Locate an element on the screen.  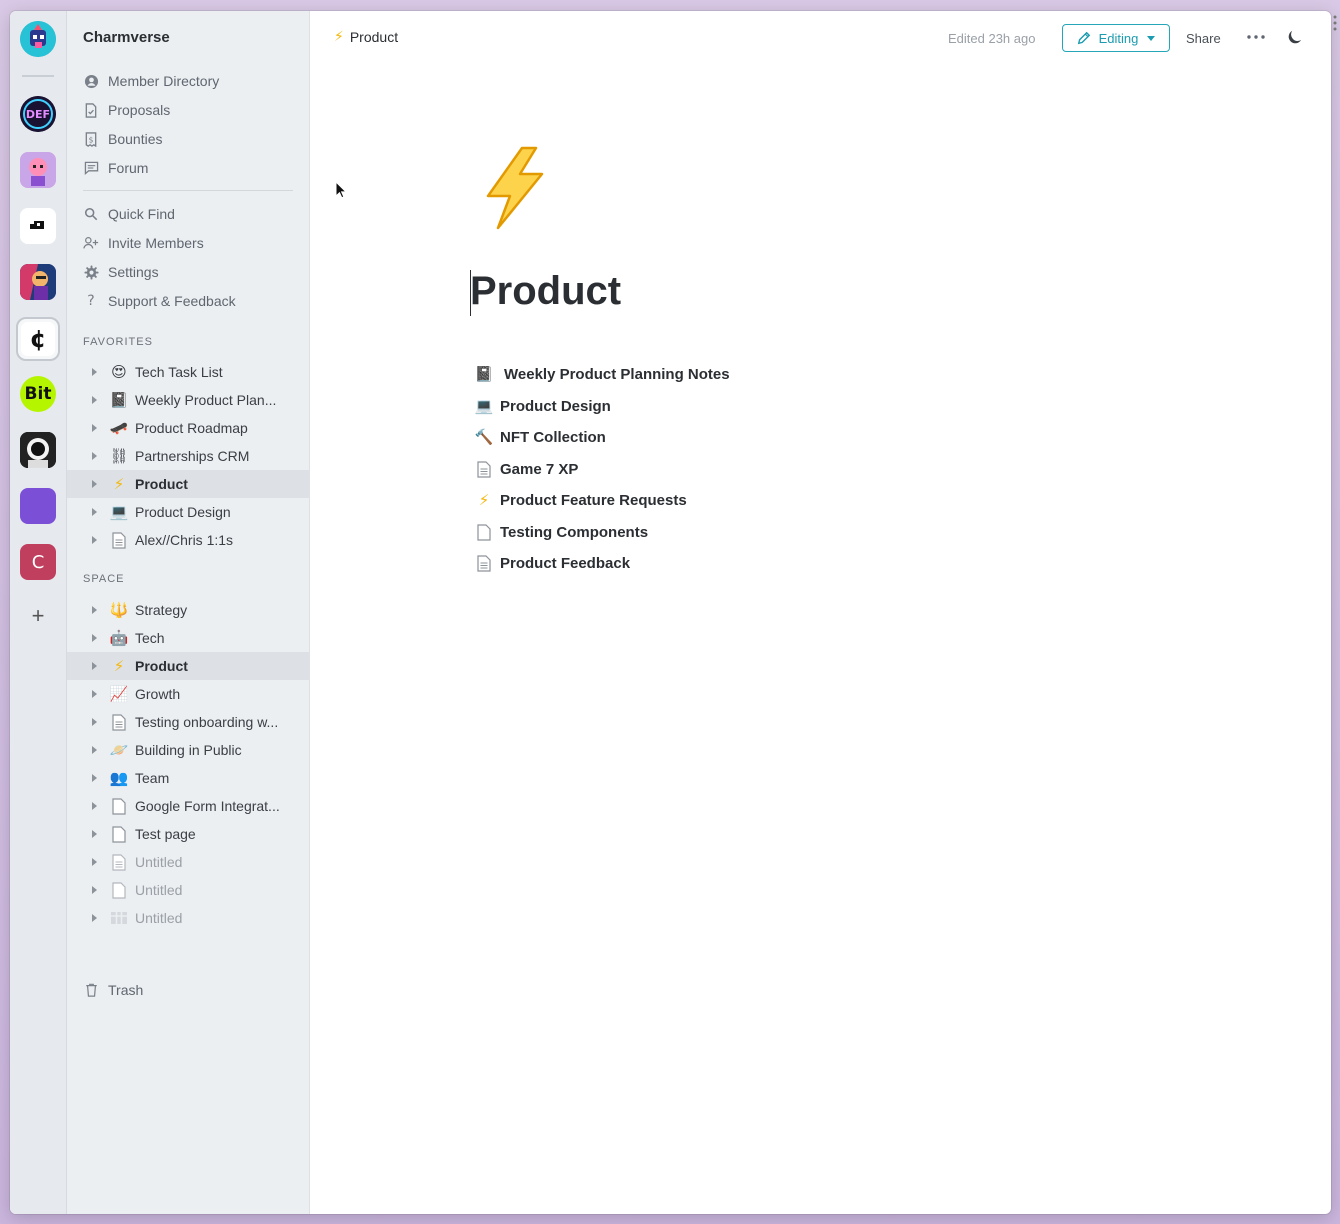
favorite-item: 💻 Product Design is located at coordinates (188, 512).